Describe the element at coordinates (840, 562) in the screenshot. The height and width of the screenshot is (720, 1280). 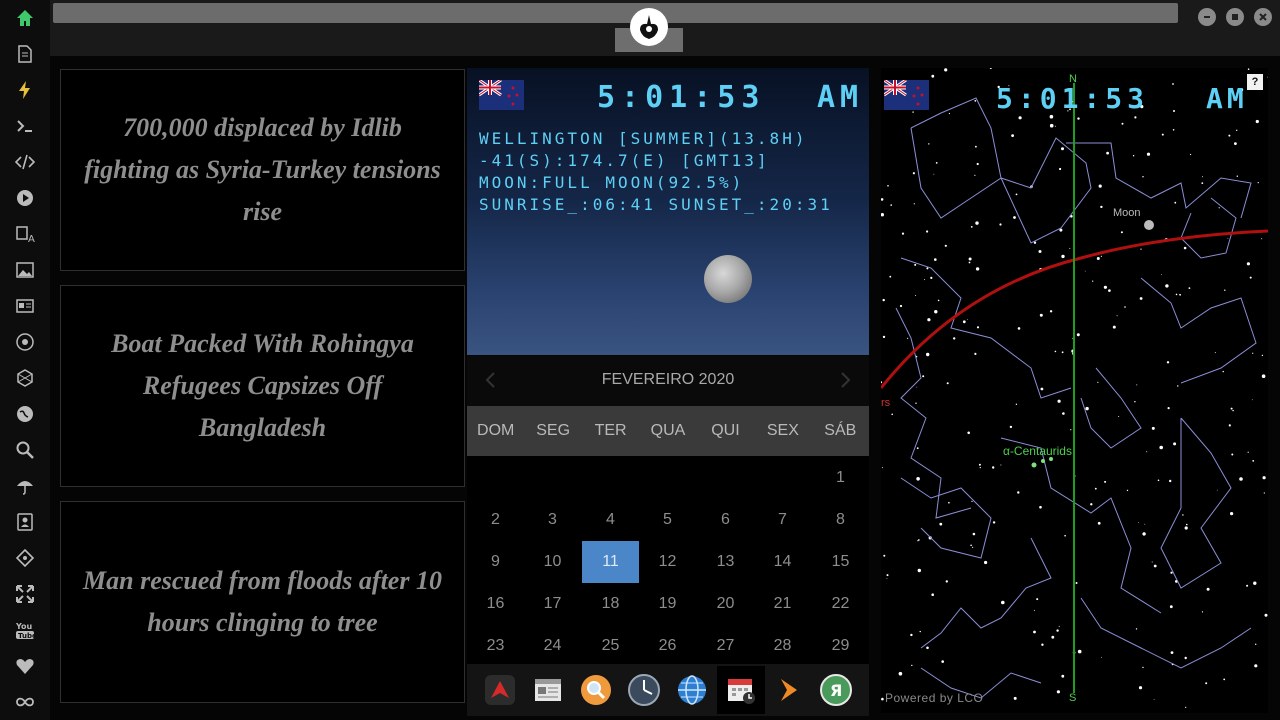
I see `calendar-day: 15` at that location.